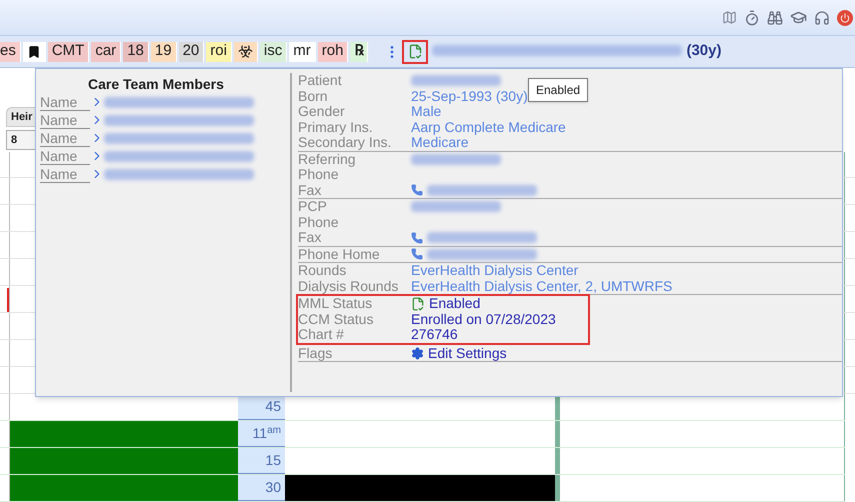 This screenshot has height=502, width=855. What do you see at coordinates (426, 112) in the screenshot?
I see `detail-value: Male` at bounding box center [426, 112].